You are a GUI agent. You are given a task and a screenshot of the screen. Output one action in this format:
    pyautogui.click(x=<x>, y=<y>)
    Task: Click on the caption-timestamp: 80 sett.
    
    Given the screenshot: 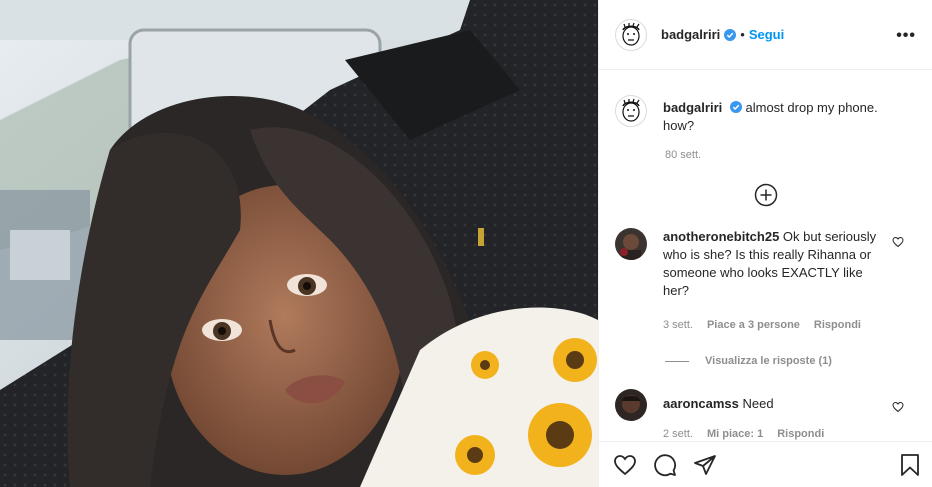 What is the action you would take?
    pyautogui.click(x=683, y=155)
    